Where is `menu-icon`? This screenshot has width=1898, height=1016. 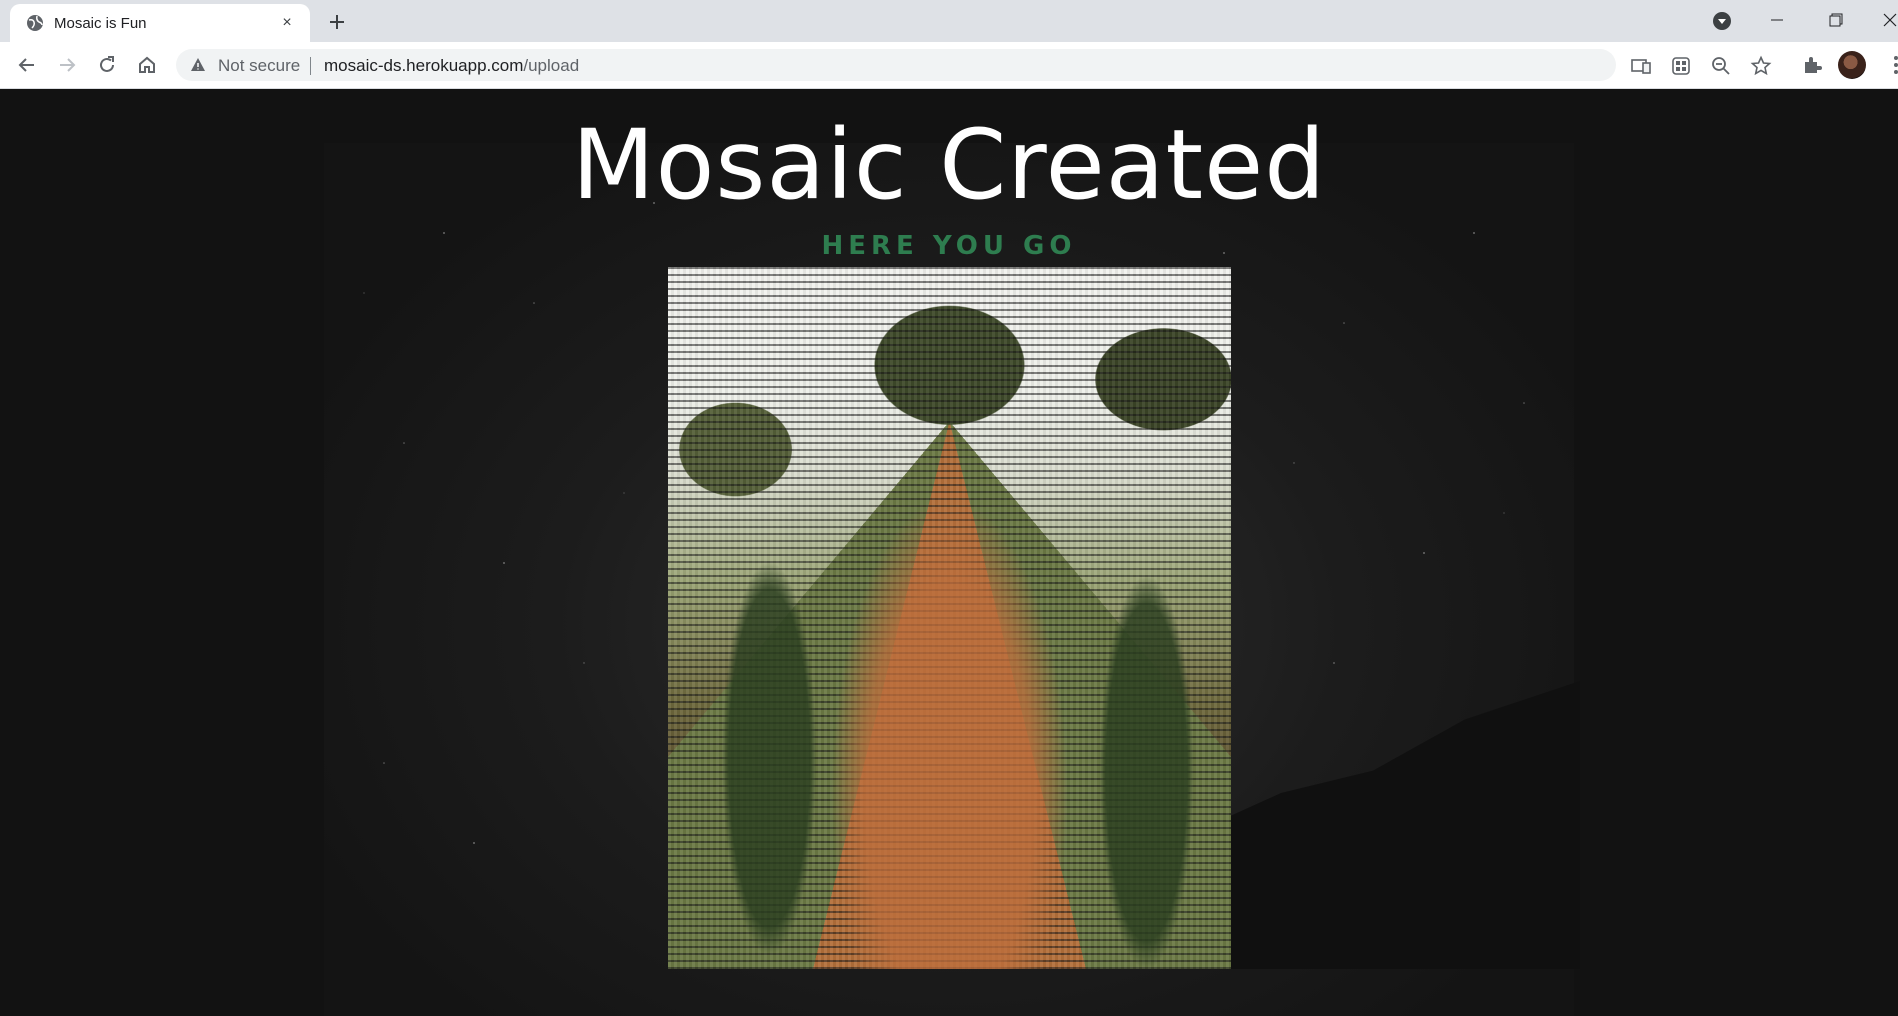
menu-icon is located at coordinates (1891, 65).